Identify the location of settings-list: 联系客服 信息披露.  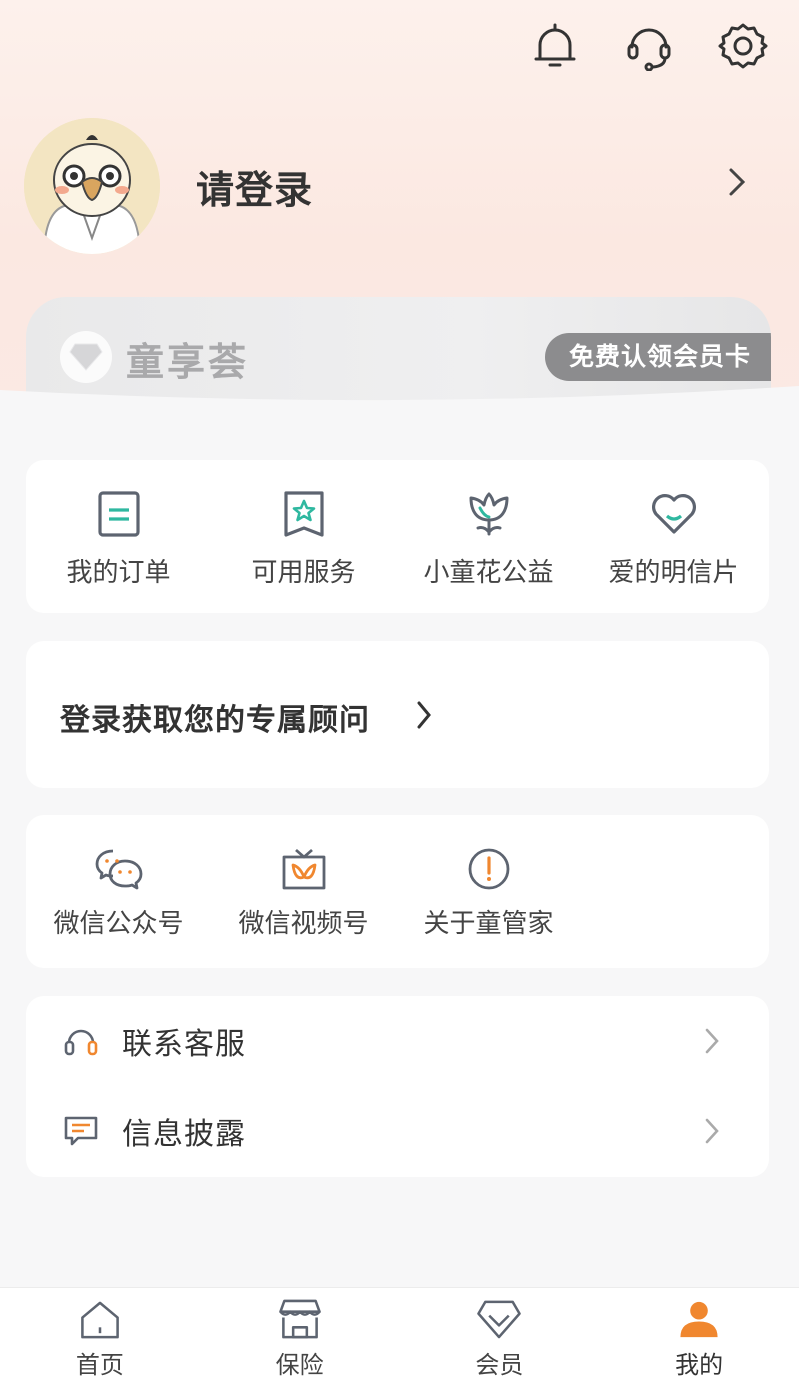
(397, 1086).